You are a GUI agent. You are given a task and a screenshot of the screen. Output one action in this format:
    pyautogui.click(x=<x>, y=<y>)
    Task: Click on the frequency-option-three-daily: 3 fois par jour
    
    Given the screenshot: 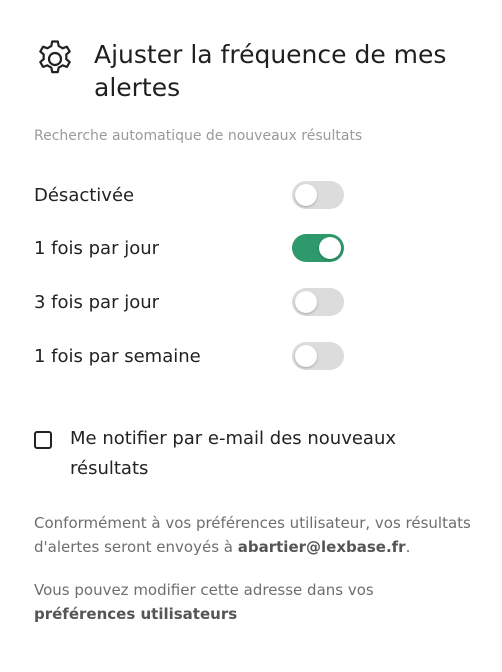 What is the action you would take?
    pyautogui.click(x=189, y=302)
    